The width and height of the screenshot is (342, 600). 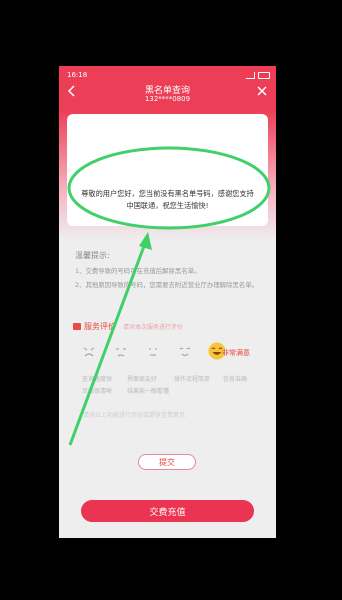 What do you see at coordinates (169, 188) in the screenshot?
I see `highlight-circle` at bounding box center [169, 188].